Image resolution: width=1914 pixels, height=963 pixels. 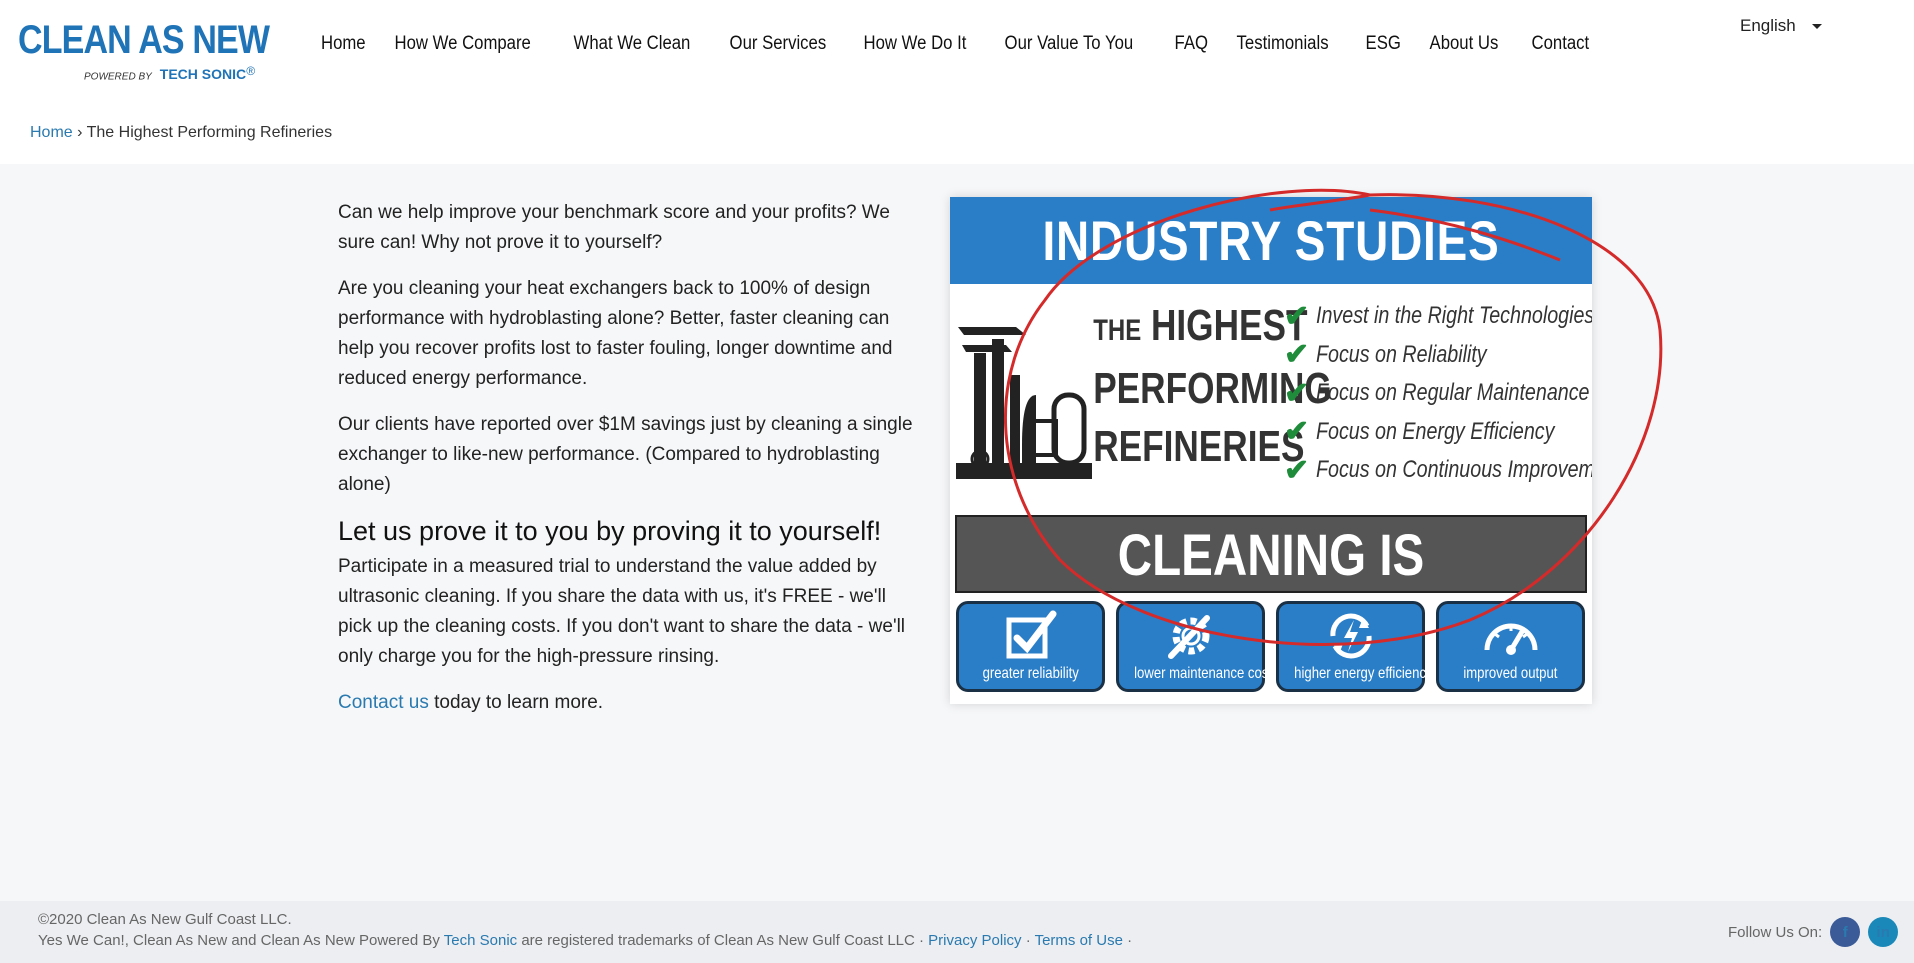 What do you see at coordinates (1845, 932) in the screenshot?
I see `facebook-icon: f` at bounding box center [1845, 932].